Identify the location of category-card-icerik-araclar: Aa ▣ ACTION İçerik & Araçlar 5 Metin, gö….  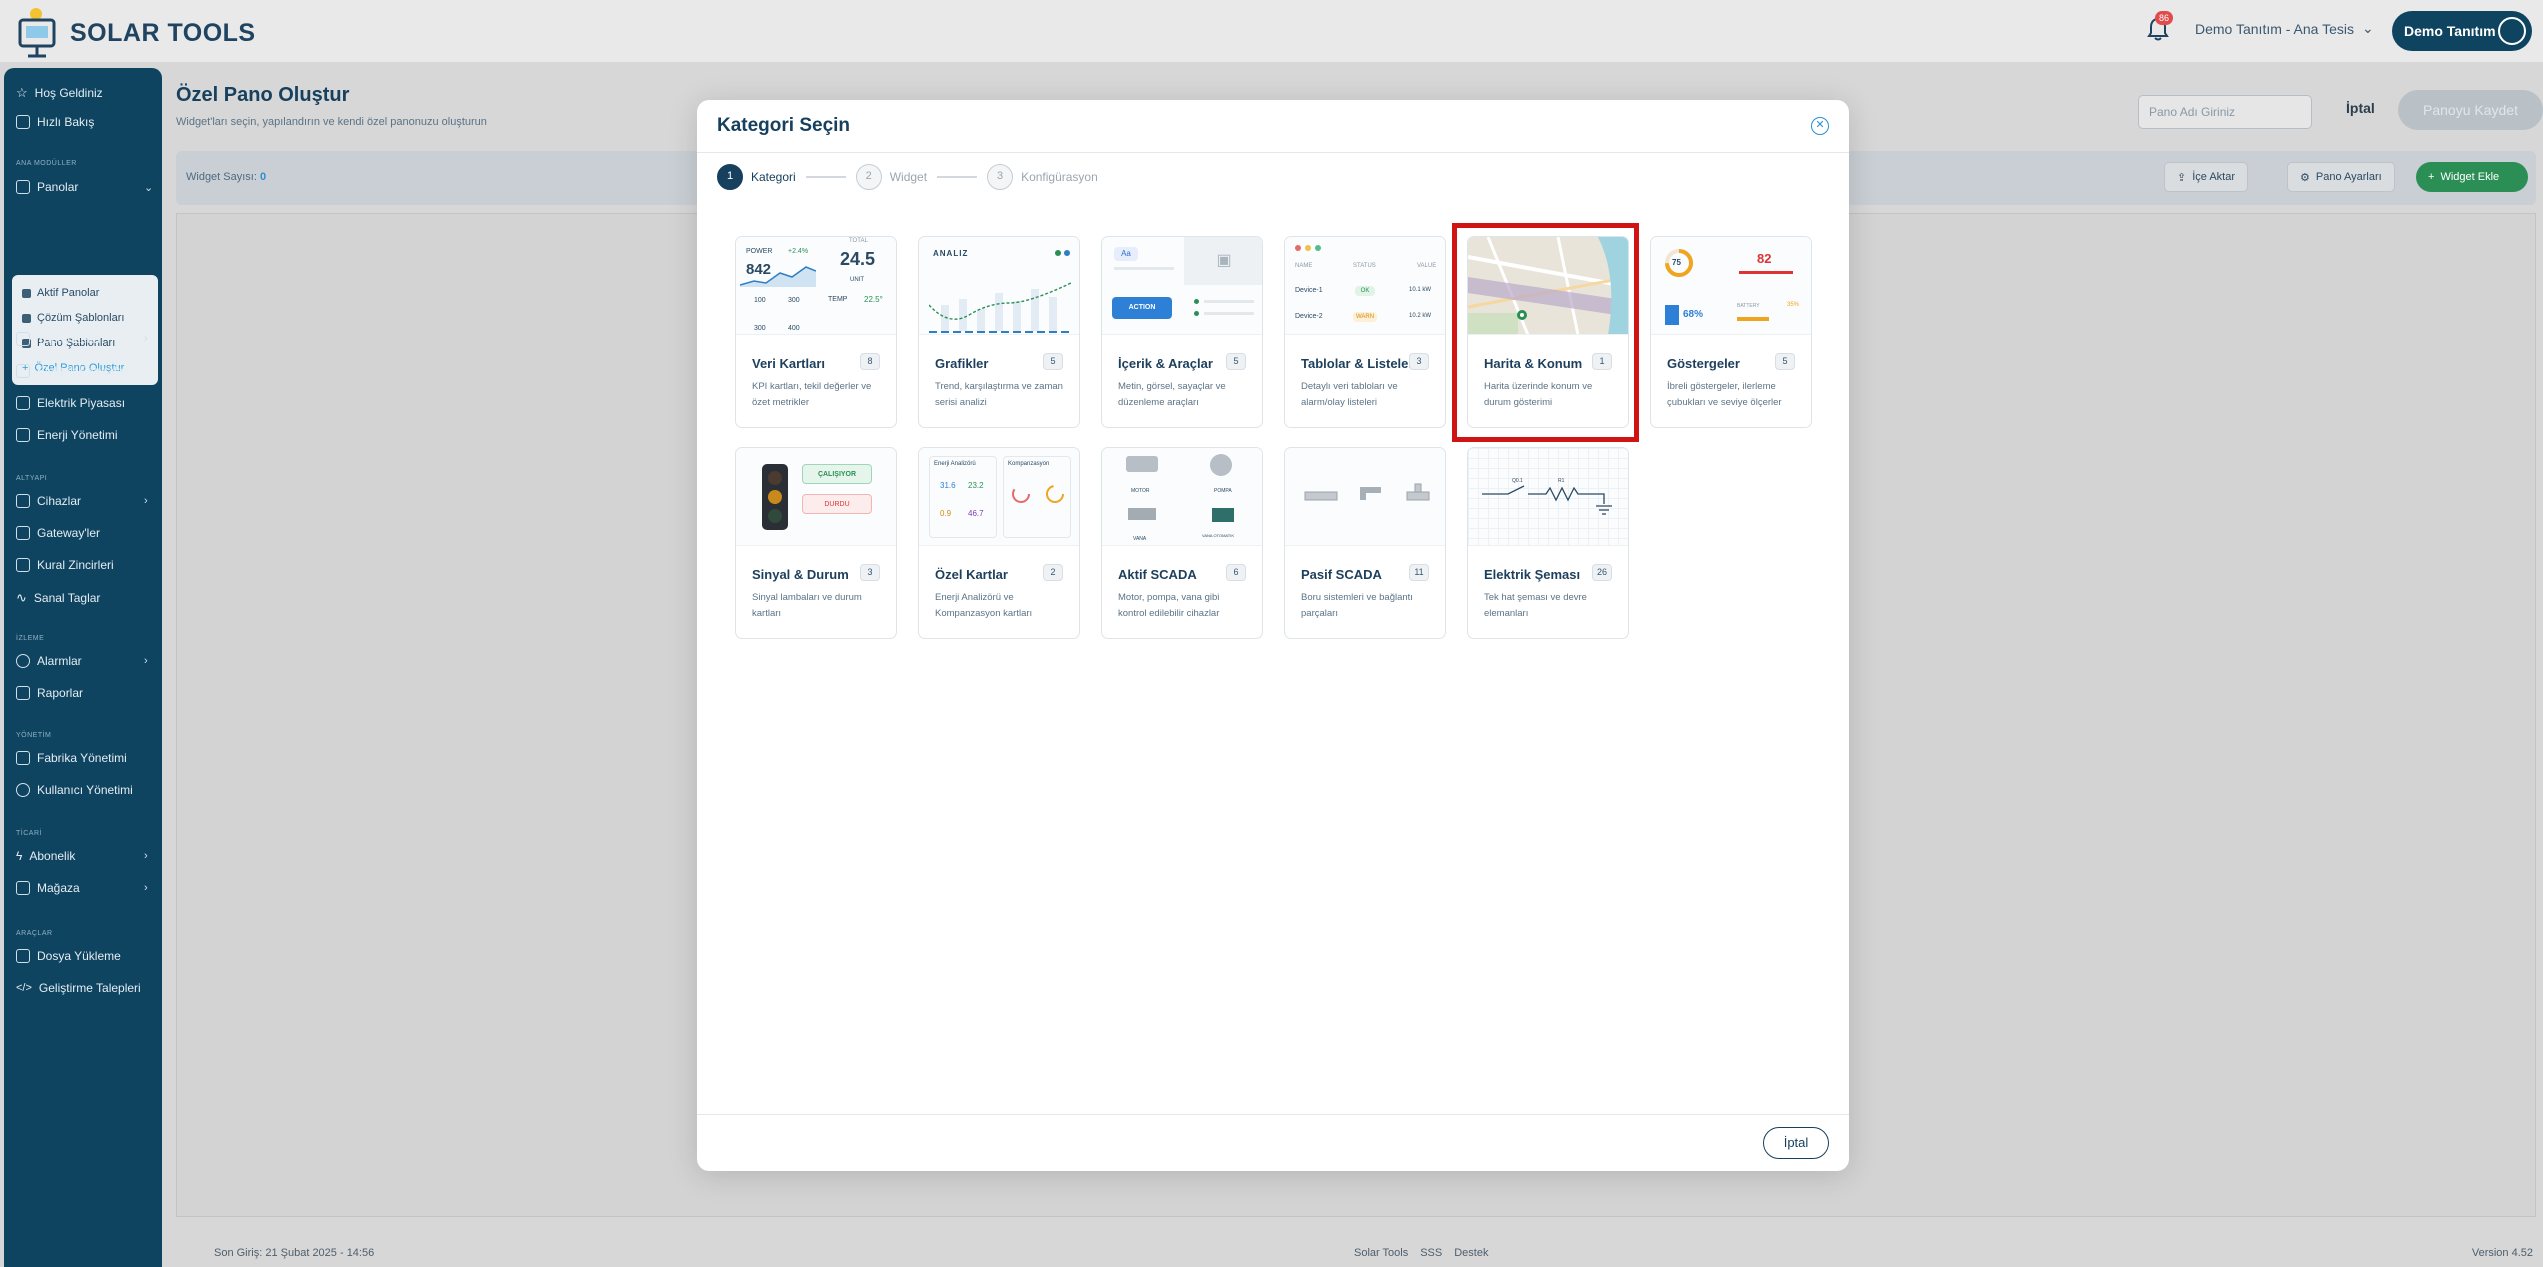
(1182, 332).